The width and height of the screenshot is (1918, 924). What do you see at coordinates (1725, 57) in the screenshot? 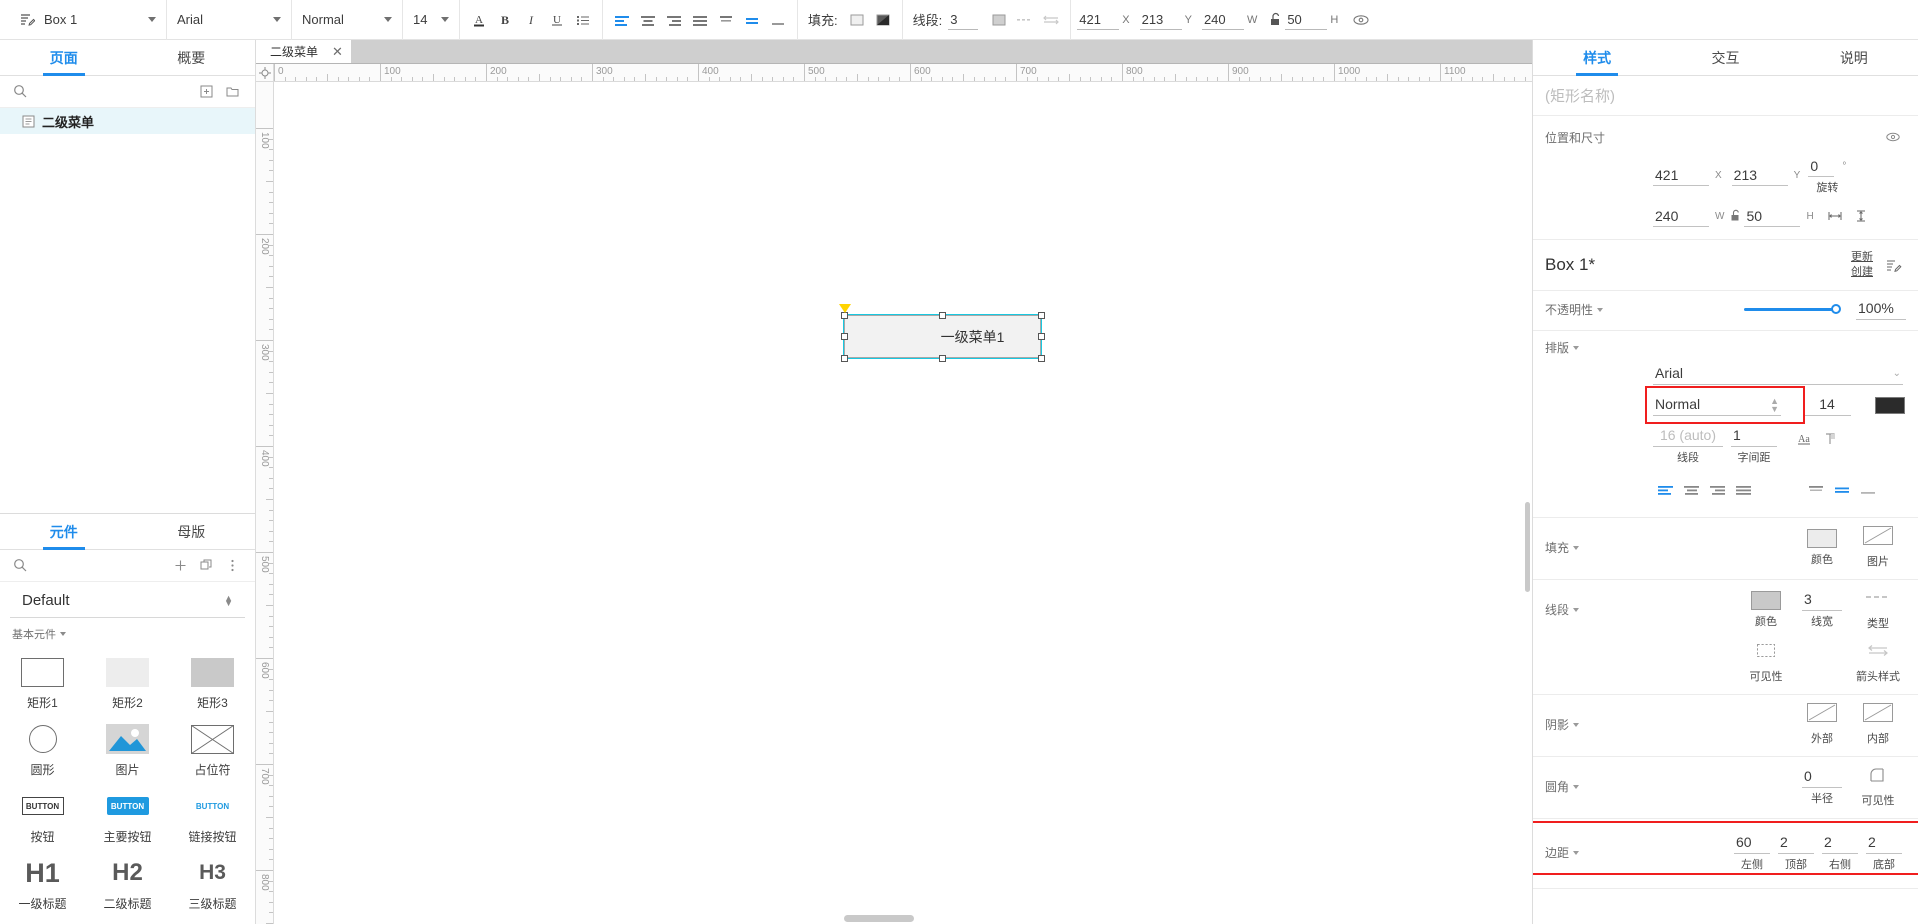
I see `tab-interaction: 交互` at bounding box center [1725, 57].